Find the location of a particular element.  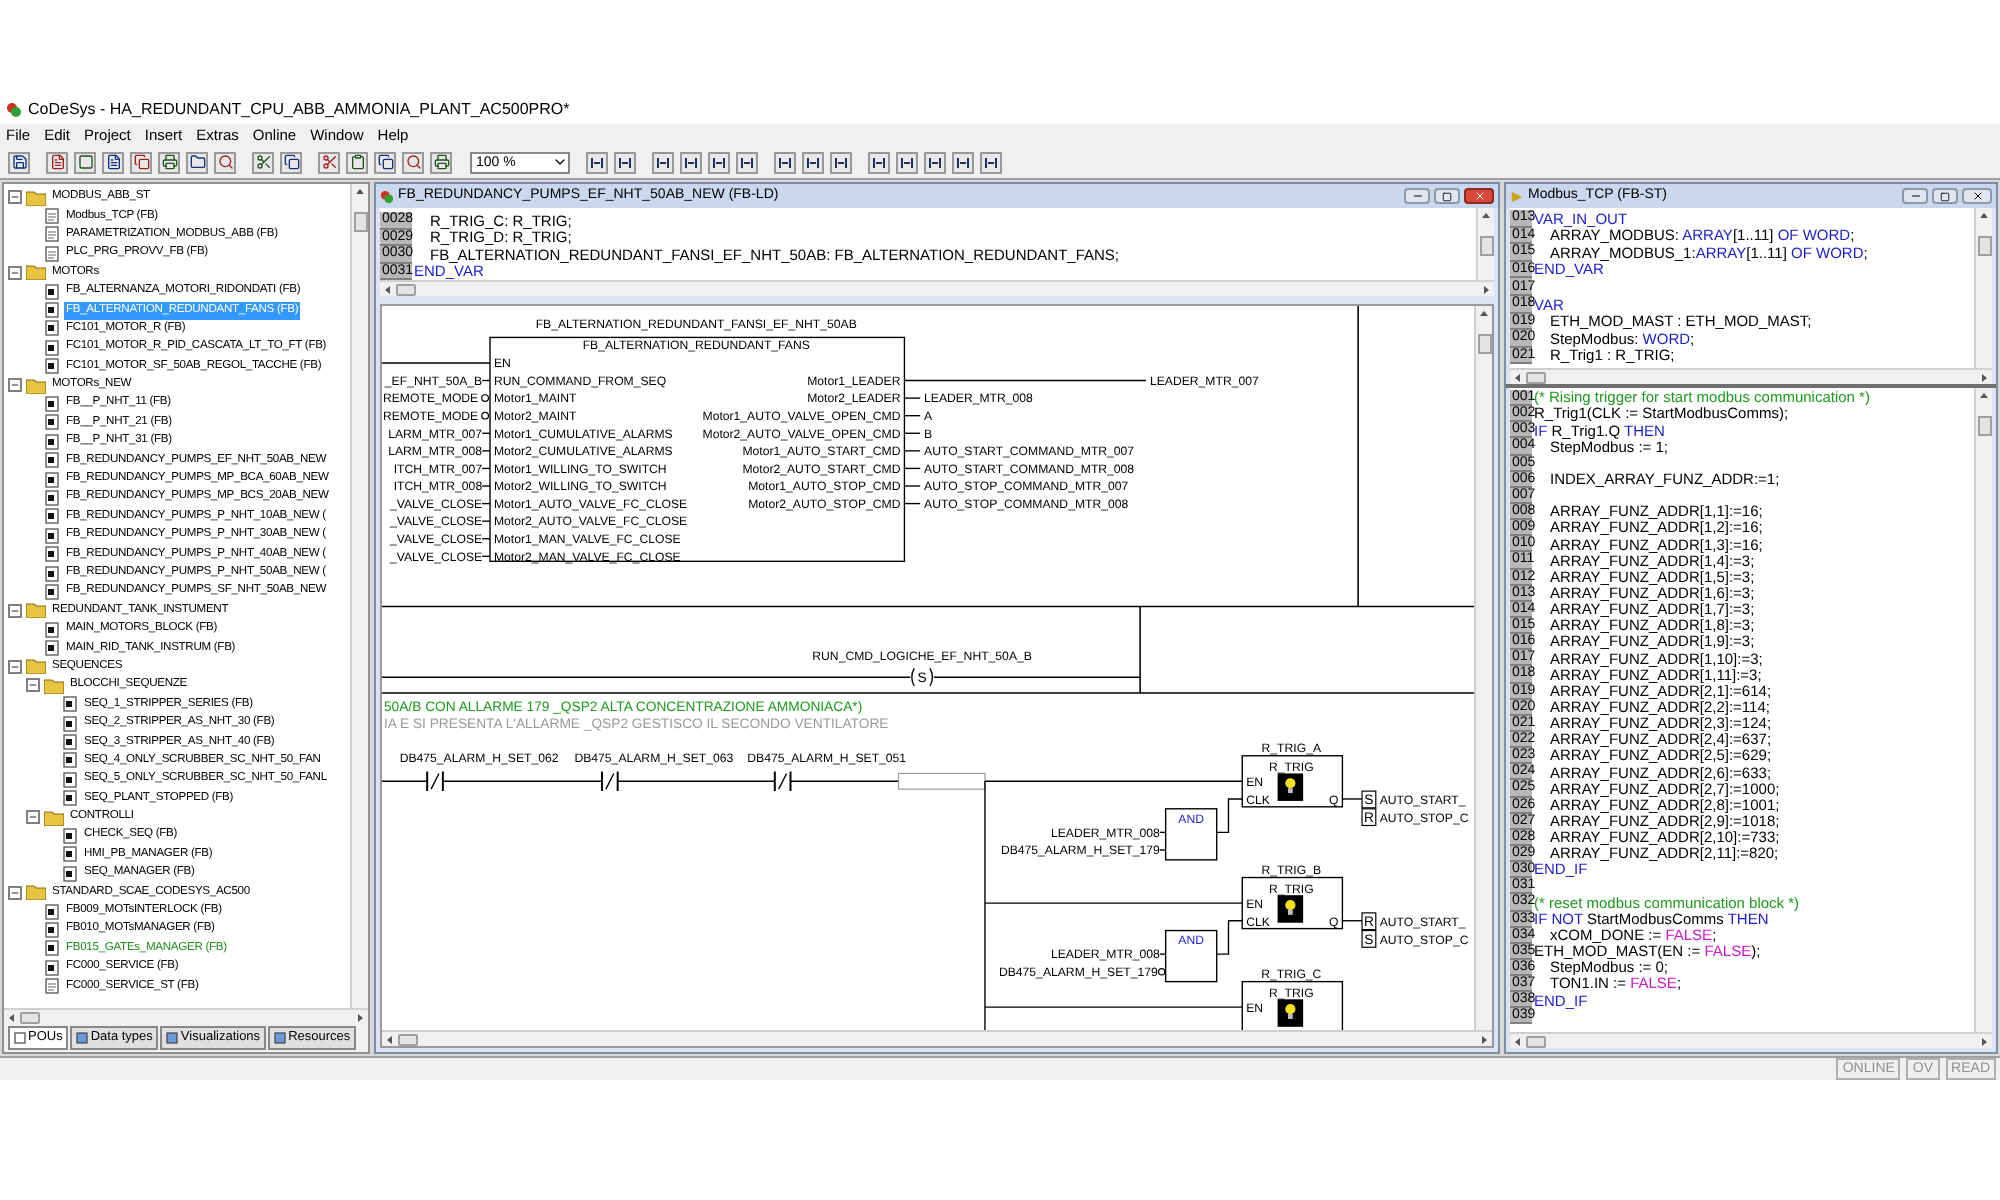

window-title: CoDeSys - HA_REDUNDANT_CPU_ABB_AMMONIA_PLANT_AC500PRO* is located at coordinates (299, 110).